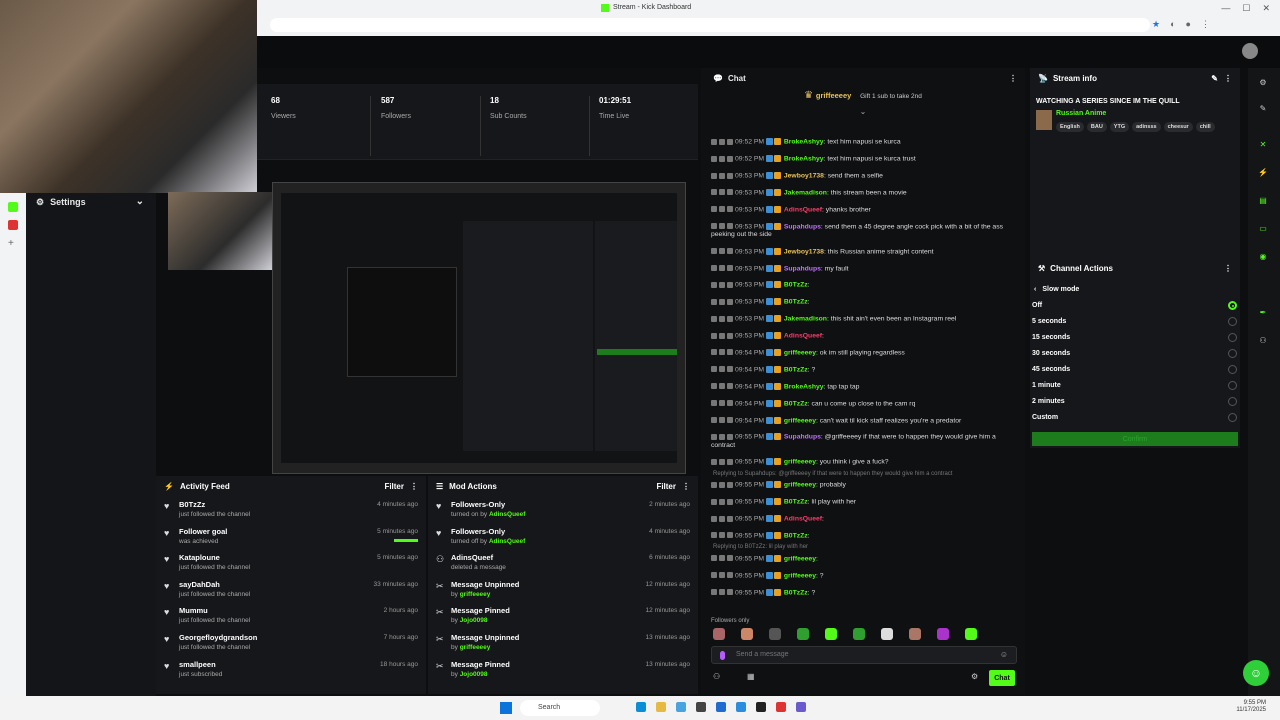 The width and height of the screenshot is (1280, 720). I want to click on chat-message: 09:55 PM B0TzZz: ?, so click(864, 592).